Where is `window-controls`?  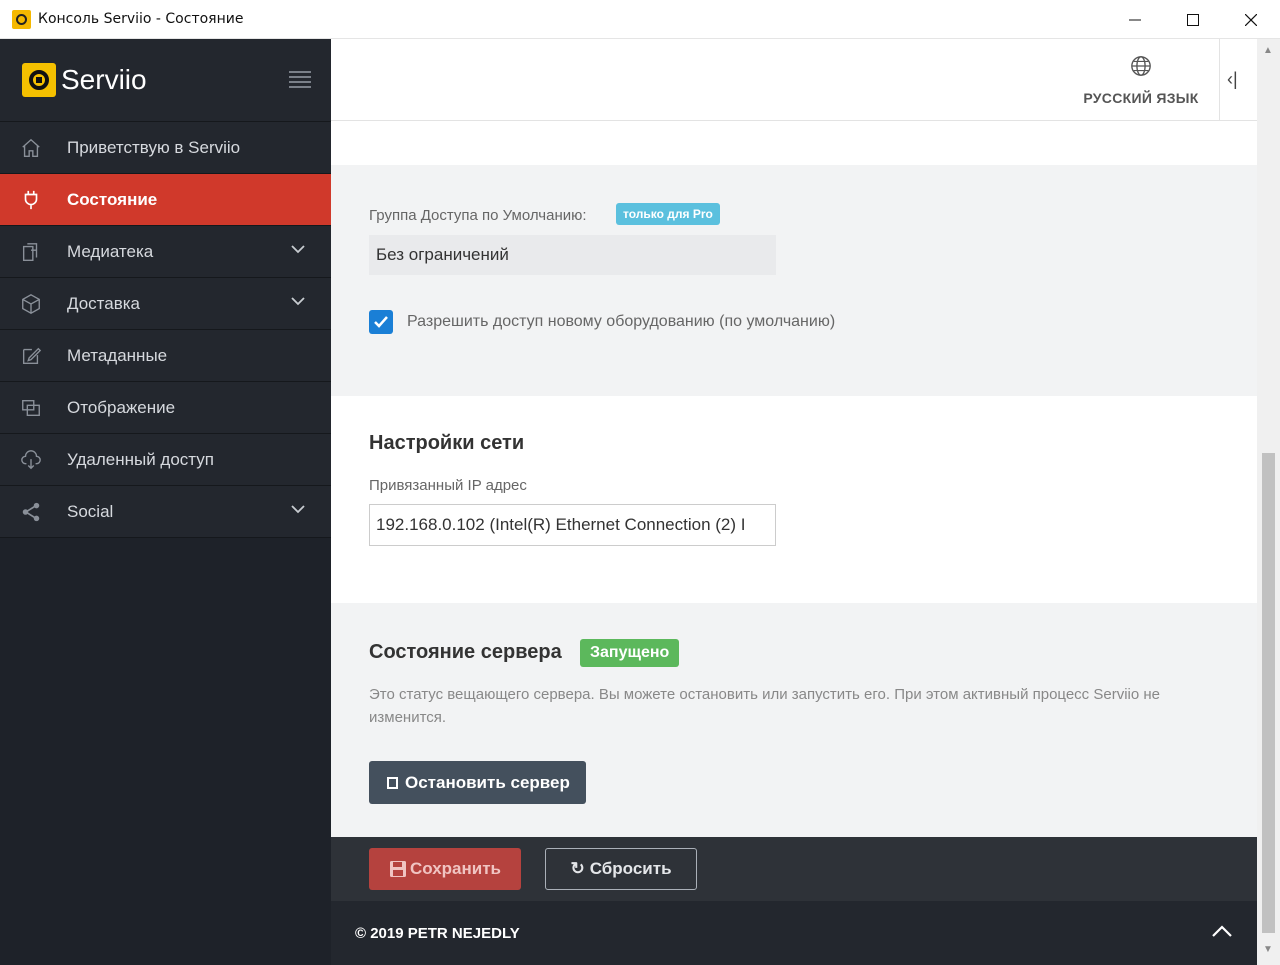
window-controls is located at coordinates (1193, 19).